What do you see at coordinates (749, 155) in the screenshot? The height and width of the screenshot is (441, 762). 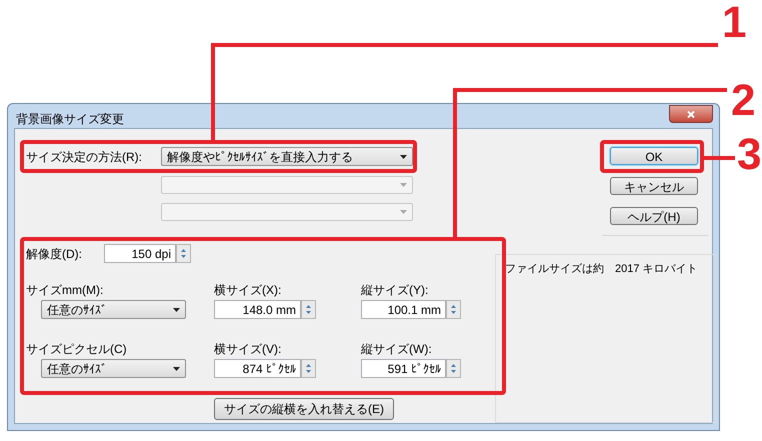 I see `callout-number: 3` at bounding box center [749, 155].